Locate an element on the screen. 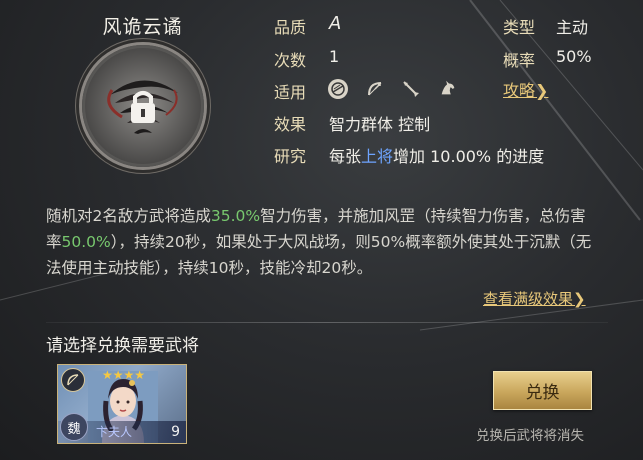 This screenshot has width=643, height=460. star-rating: ★★★★ is located at coordinates (124, 375).